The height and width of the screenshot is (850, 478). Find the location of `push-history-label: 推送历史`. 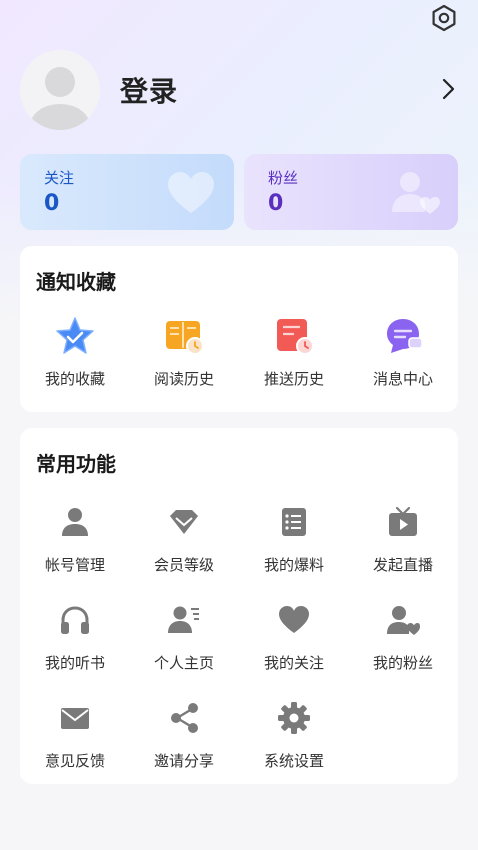

push-history-label: 推送历史 is located at coordinates (293, 379).